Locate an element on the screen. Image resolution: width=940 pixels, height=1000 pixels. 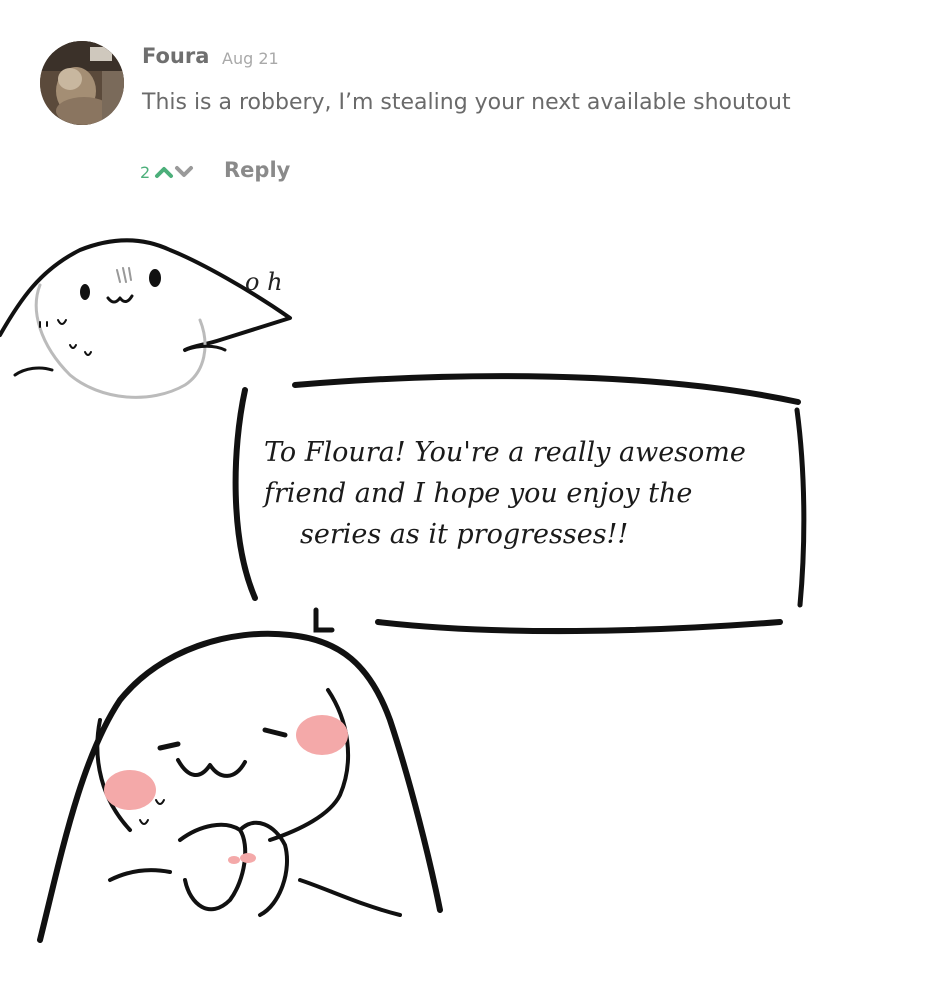
sound-effect: o h is located at coordinates (264, 282).